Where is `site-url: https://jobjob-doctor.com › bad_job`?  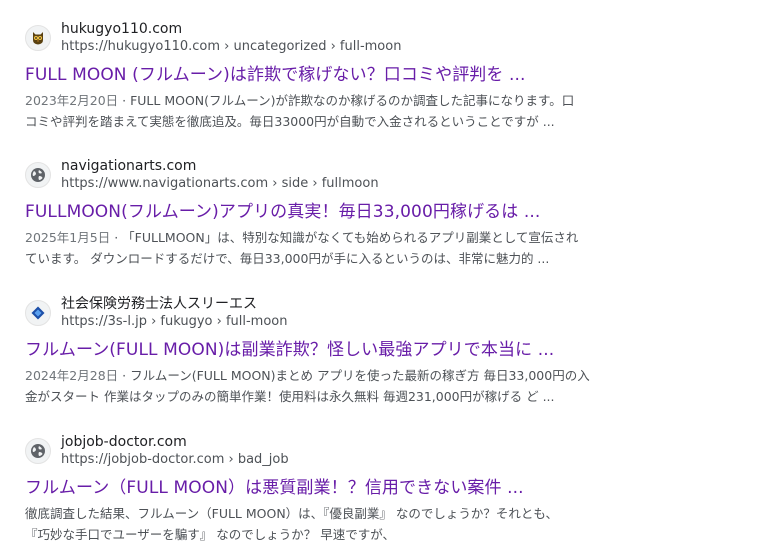 site-url: https://jobjob-doctor.com › bad_job is located at coordinates (175, 459).